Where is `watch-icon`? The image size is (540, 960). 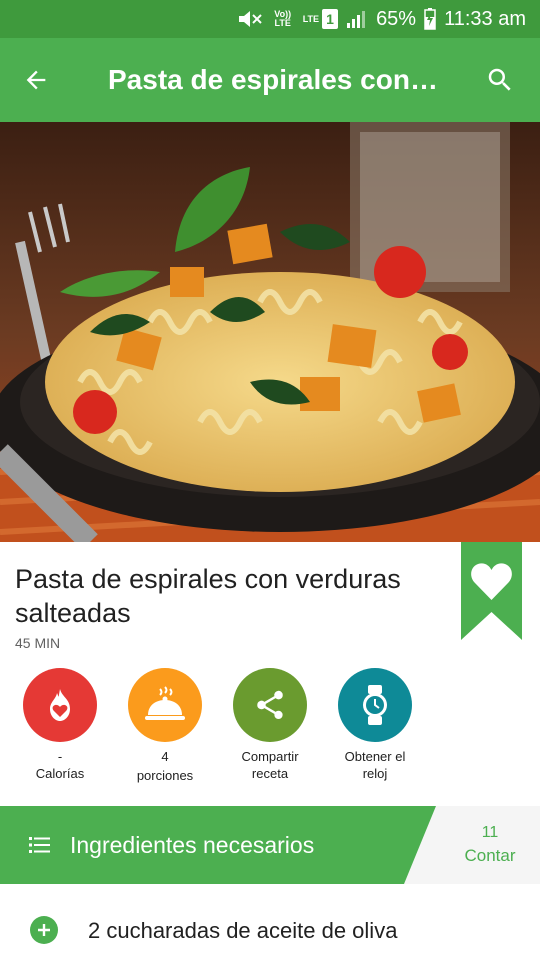 watch-icon is located at coordinates (375, 705).